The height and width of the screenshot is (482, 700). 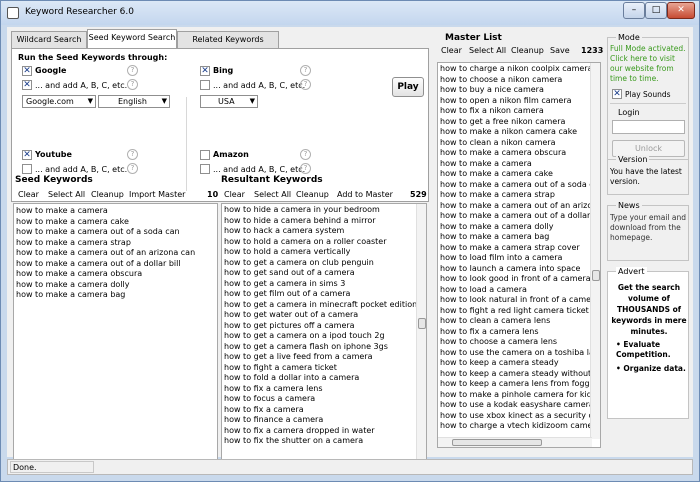 I want to click on list-item: how to clean a nikon camera, so click(x=519, y=143).